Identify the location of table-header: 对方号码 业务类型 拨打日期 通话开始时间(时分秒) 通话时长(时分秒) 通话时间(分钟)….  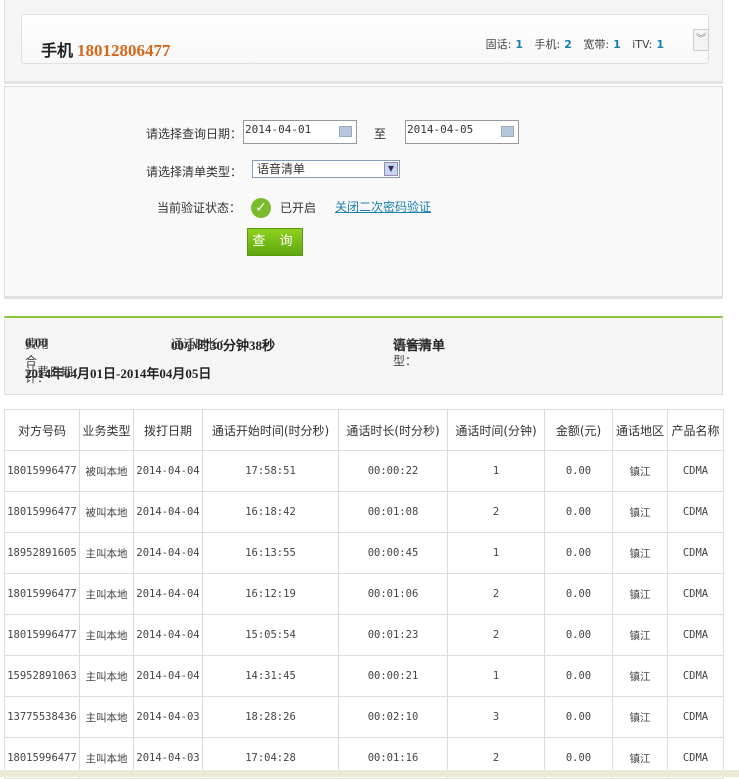
(364, 430).